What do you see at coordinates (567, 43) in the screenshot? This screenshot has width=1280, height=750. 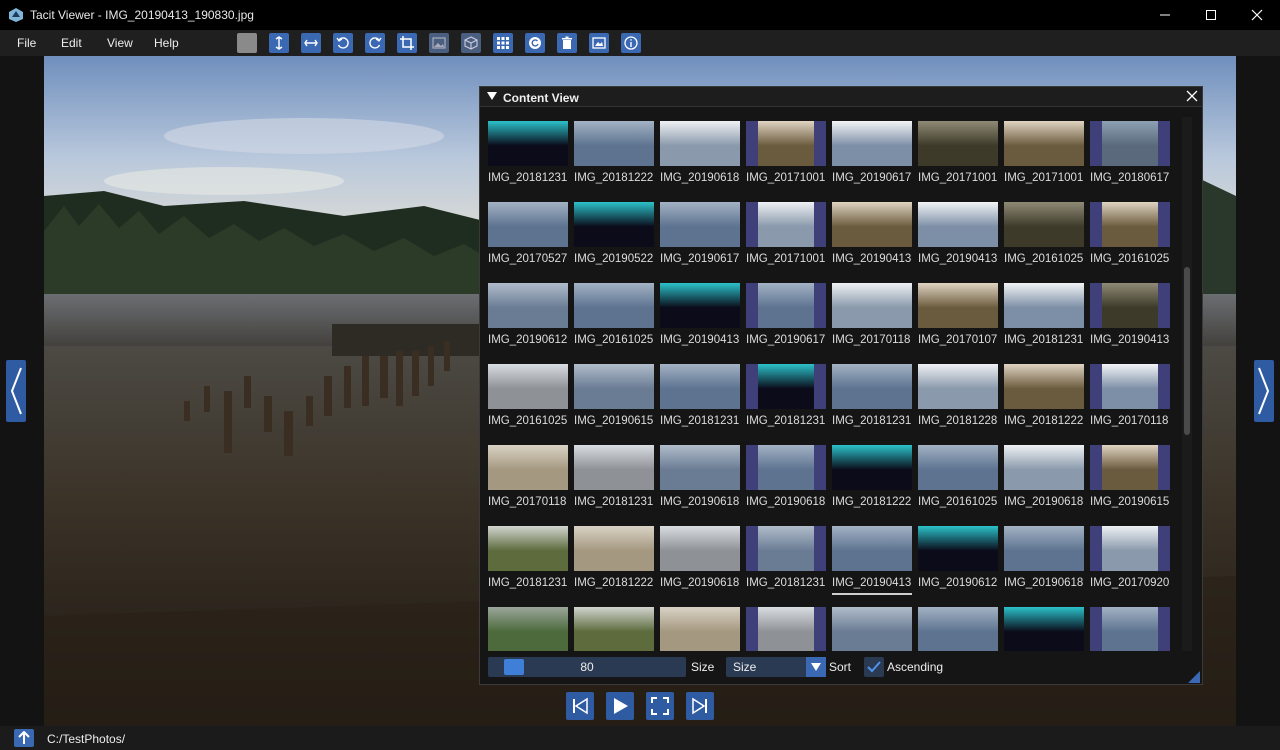 I see `delete-button` at bounding box center [567, 43].